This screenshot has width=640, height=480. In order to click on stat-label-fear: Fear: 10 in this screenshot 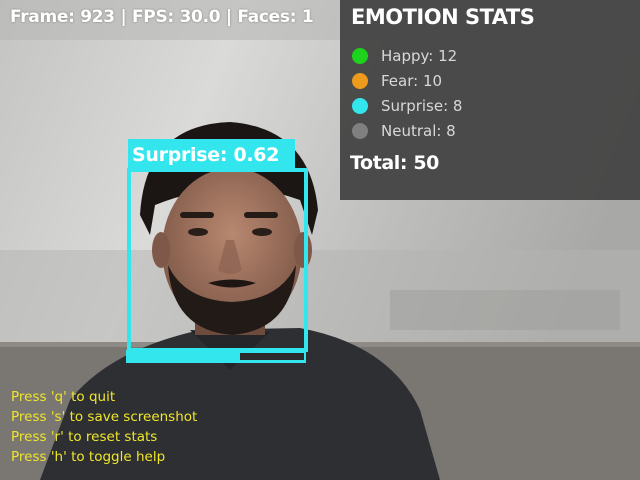, I will do `click(412, 81)`.